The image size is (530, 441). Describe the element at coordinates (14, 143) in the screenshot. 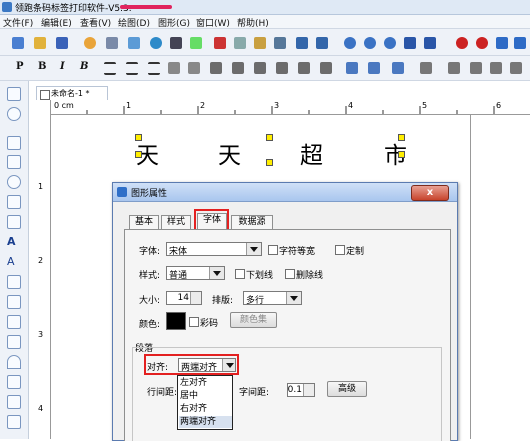

I see `line-icon` at that location.